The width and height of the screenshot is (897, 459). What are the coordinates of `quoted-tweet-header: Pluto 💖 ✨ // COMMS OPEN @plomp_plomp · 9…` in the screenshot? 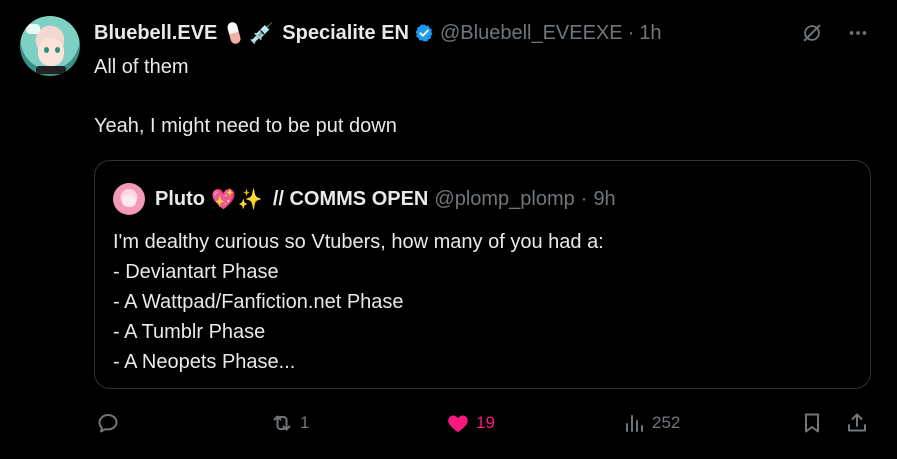 It's located at (364, 199).